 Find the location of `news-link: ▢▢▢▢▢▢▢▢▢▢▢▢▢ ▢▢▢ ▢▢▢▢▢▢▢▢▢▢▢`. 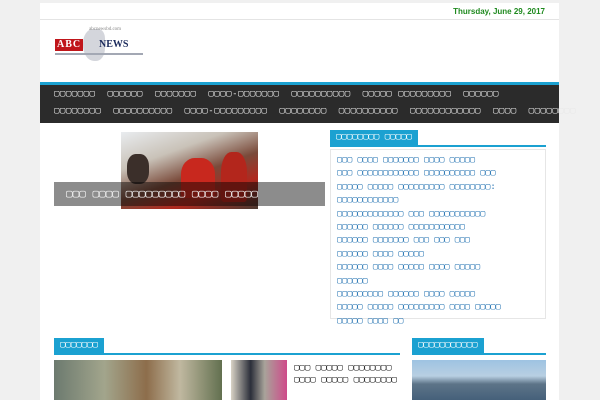

news-link: ▢▢▢▢▢▢▢▢▢▢▢▢▢ ▢▢▢ ▢▢▢▢▢▢▢▢▢▢▢ is located at coordinates (439, 214).